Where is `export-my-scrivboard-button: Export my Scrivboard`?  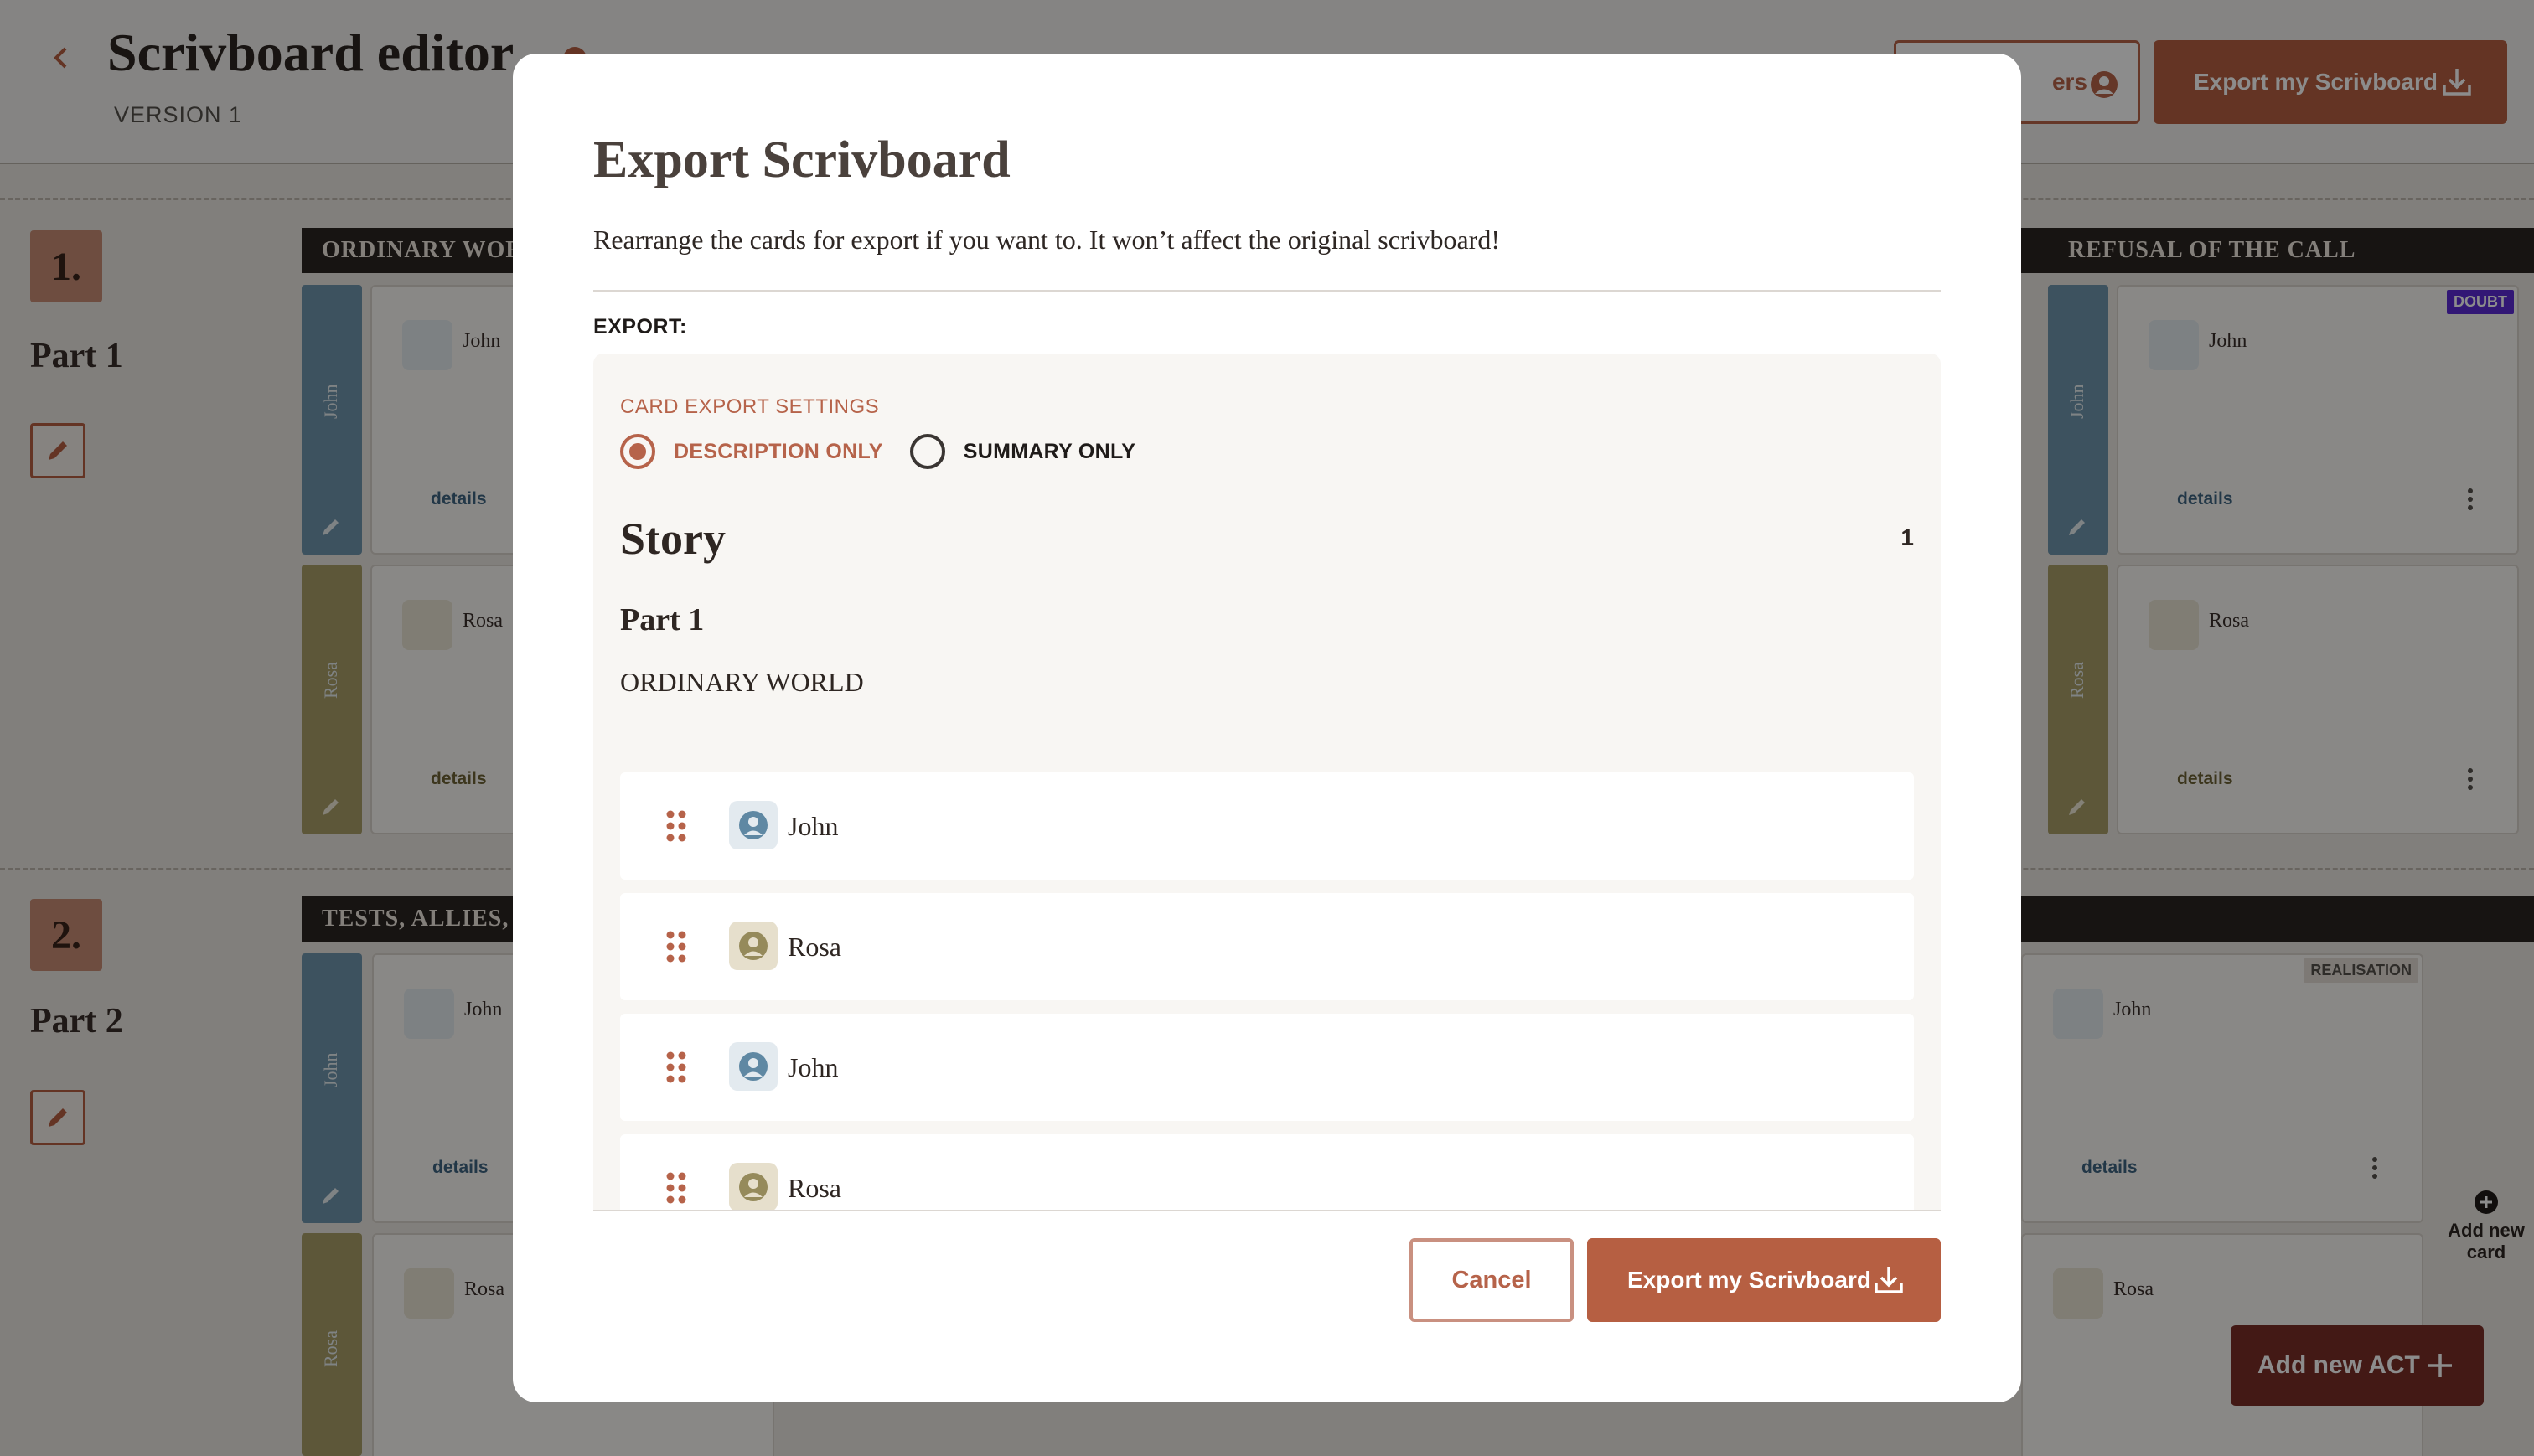
export-my-scrivboard-button: Export my Scrivboard is located at coordinates (1764, 1280).